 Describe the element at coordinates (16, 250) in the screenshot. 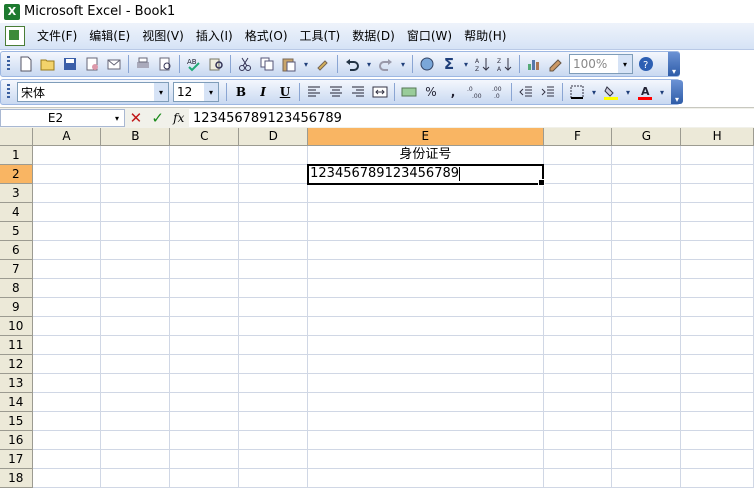

I see `row-header-6: 6` at that location.